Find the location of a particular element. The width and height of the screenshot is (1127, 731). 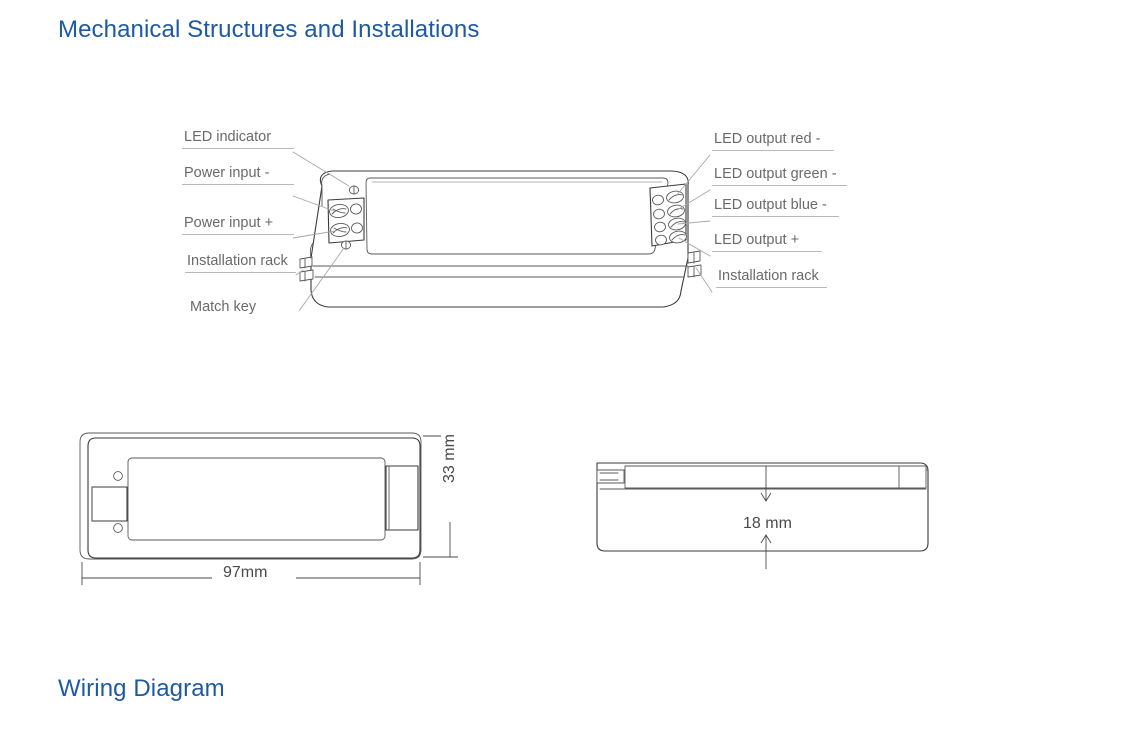

top-view-right-terminal is located at coordinates (402, 498).